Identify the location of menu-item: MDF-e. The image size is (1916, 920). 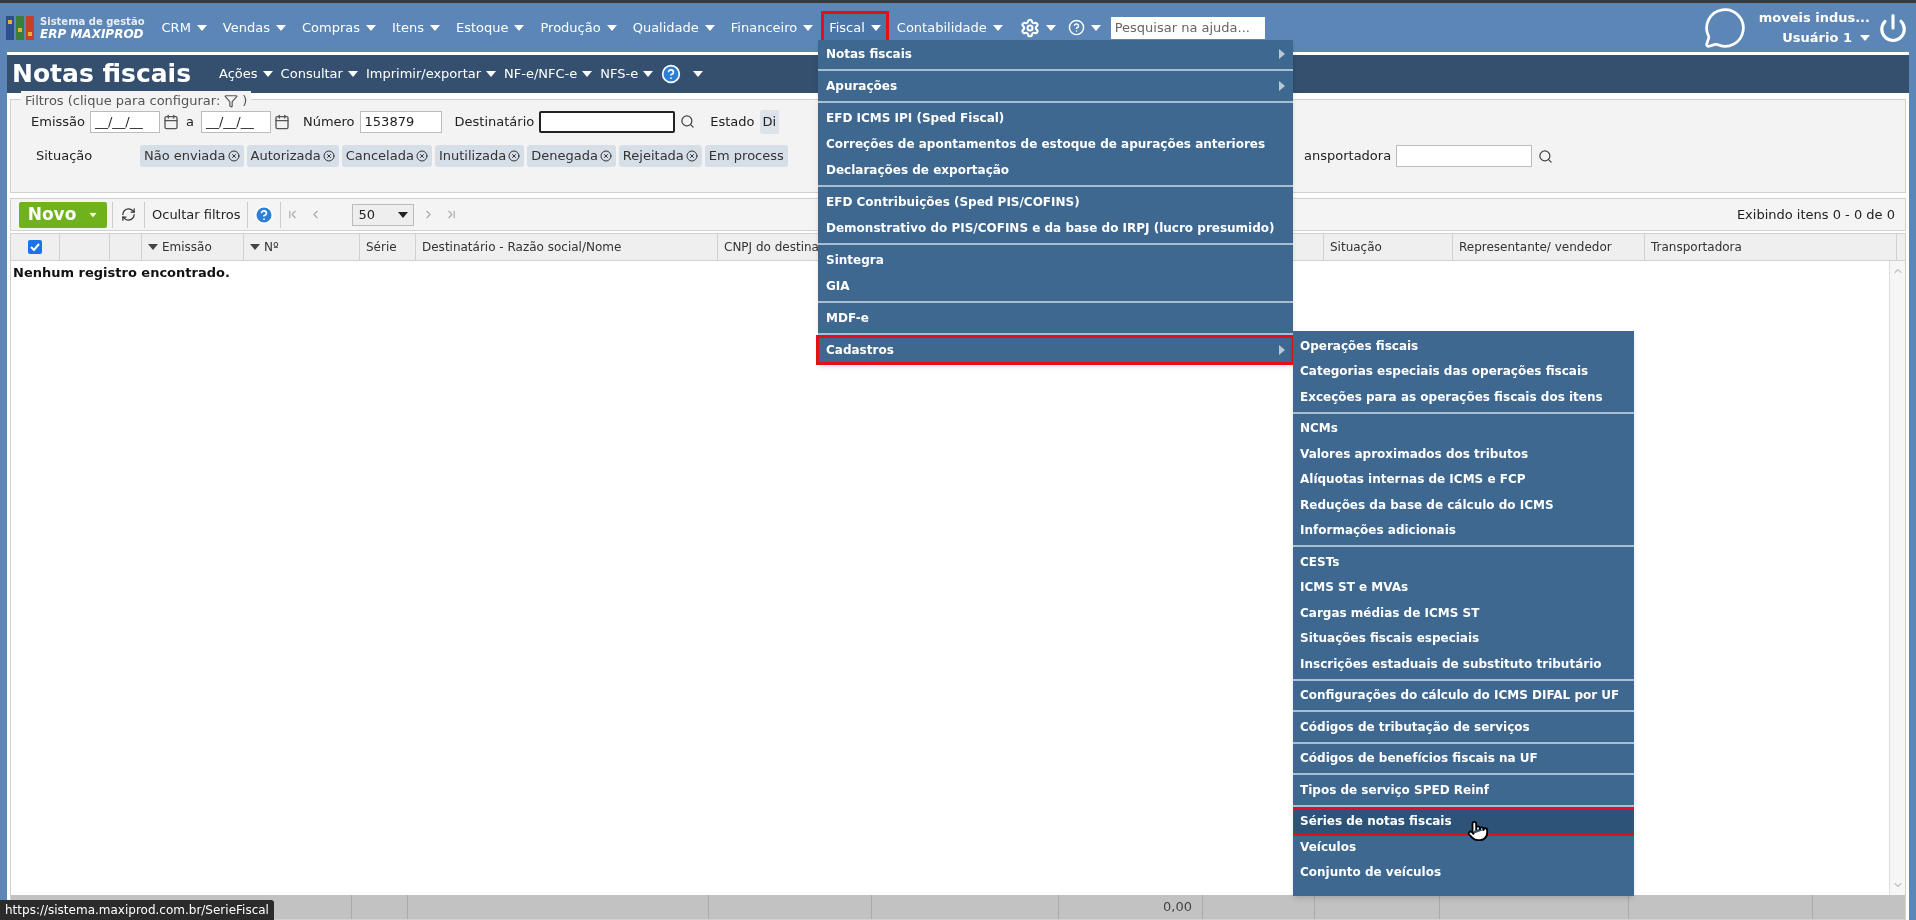
(1055, 318).